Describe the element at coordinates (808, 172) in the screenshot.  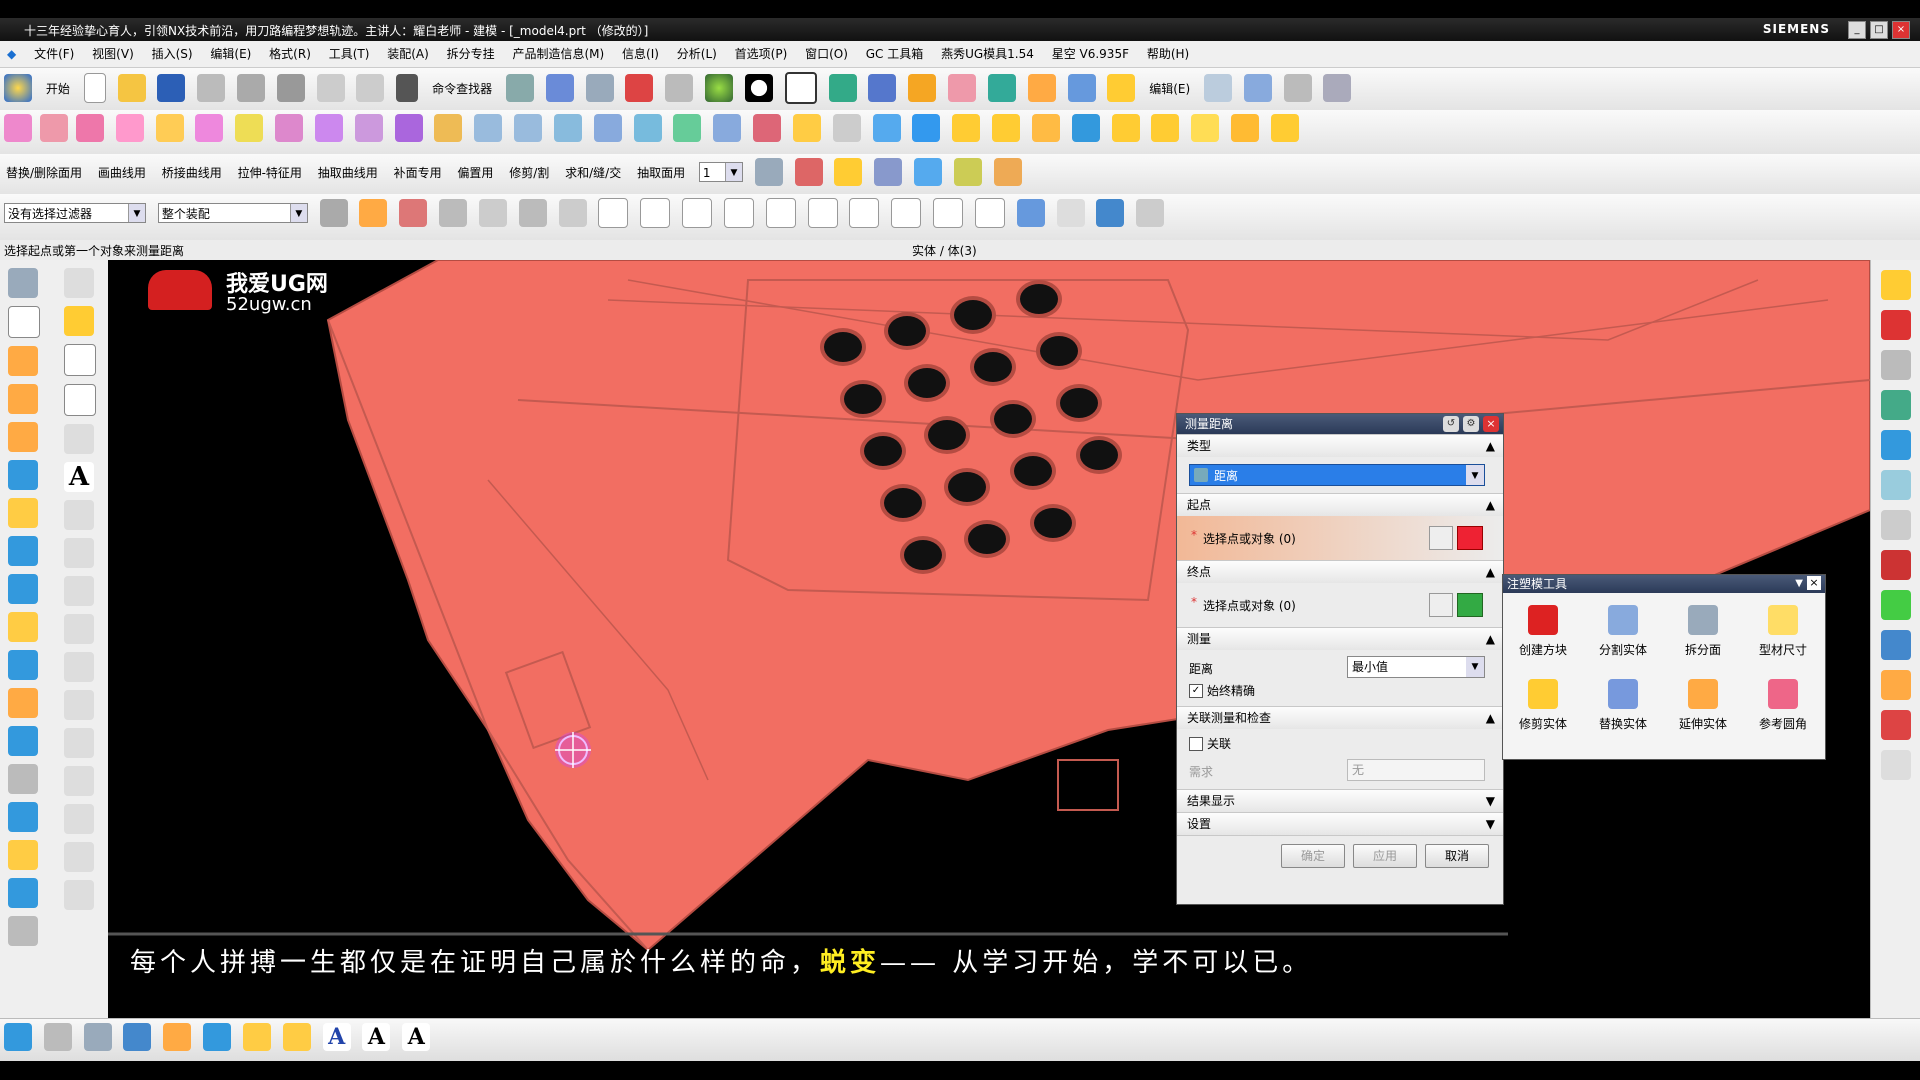
I see `layer-move-icon` at that location.